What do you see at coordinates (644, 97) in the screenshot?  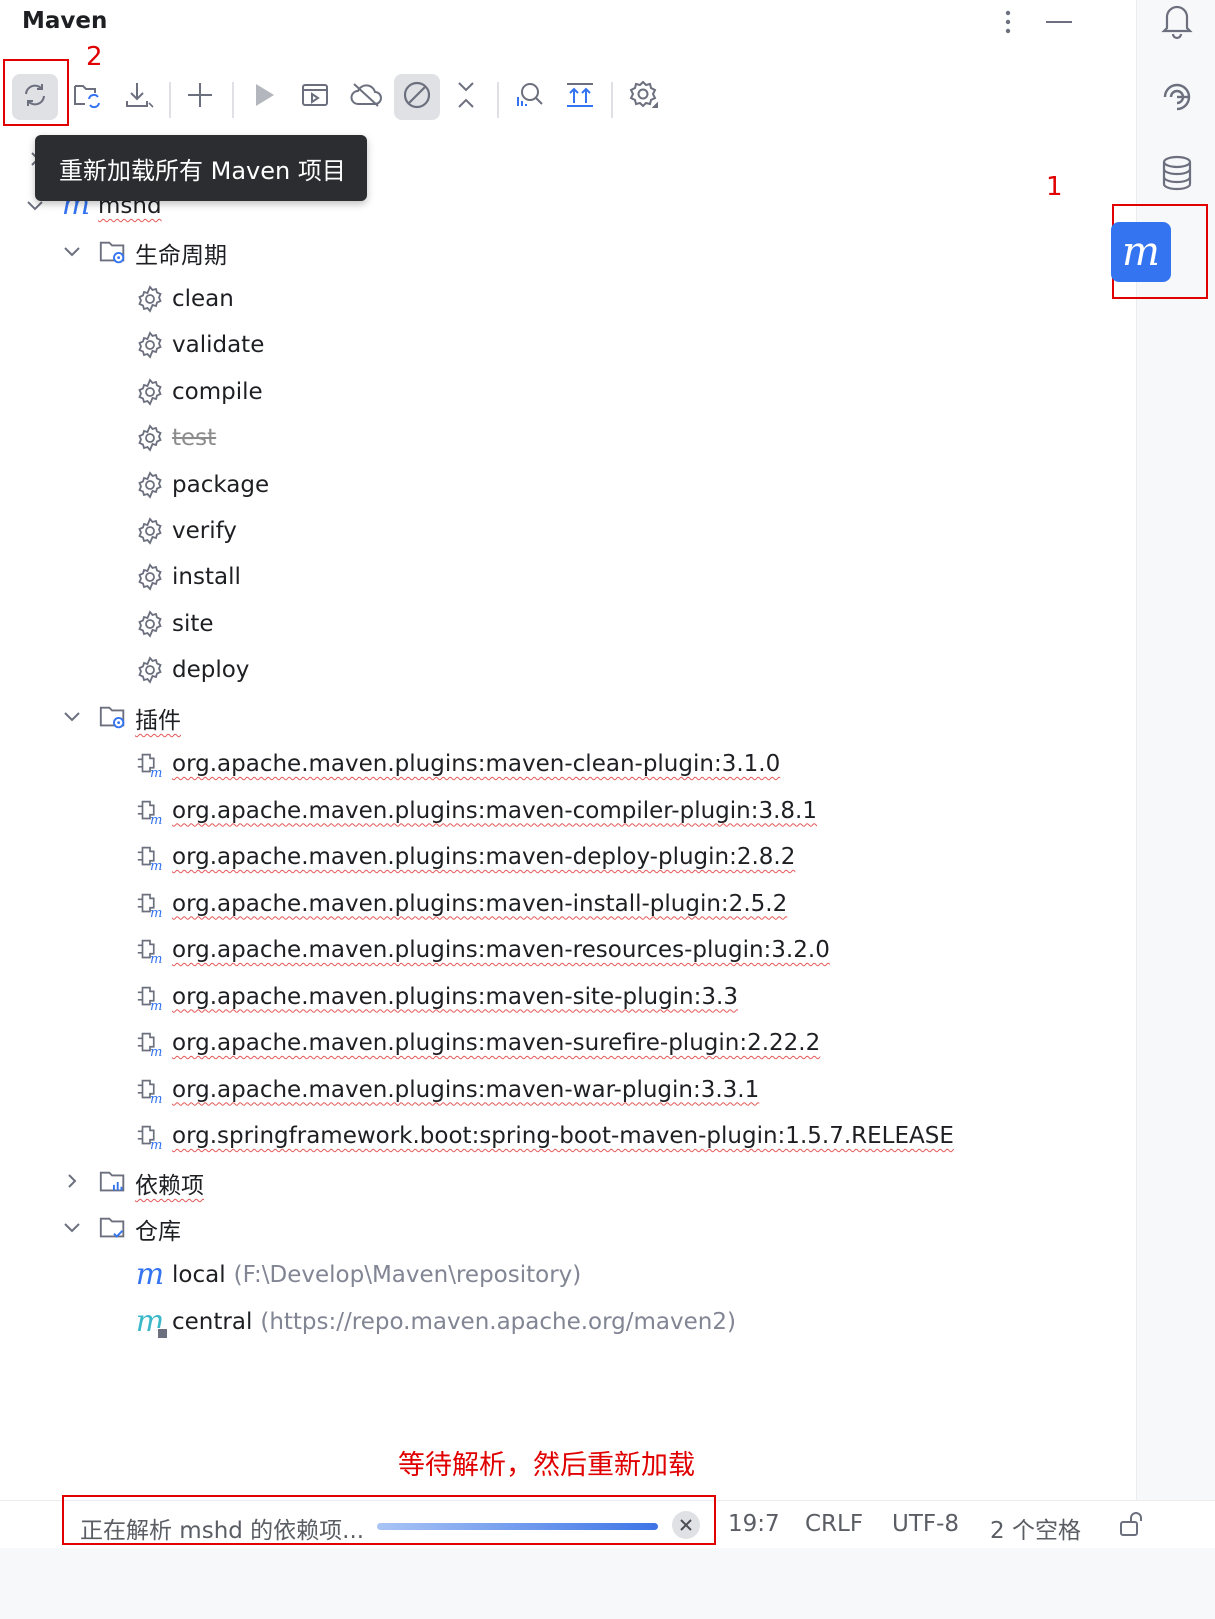 I see `settings-button` at bounding box center [644, 97].